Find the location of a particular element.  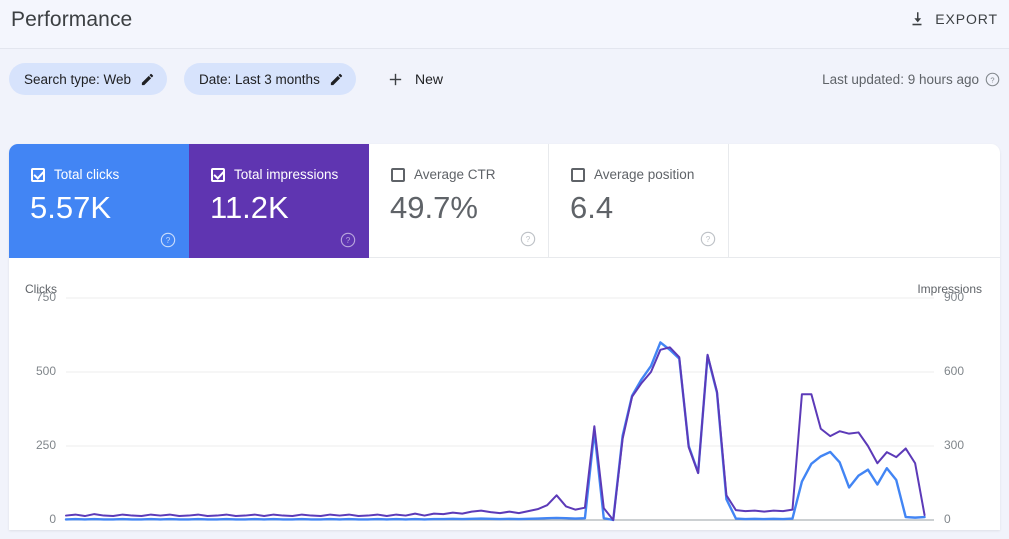

last-updated: Last updated: 9 hours ago ? is located at coordinates (911, 79).